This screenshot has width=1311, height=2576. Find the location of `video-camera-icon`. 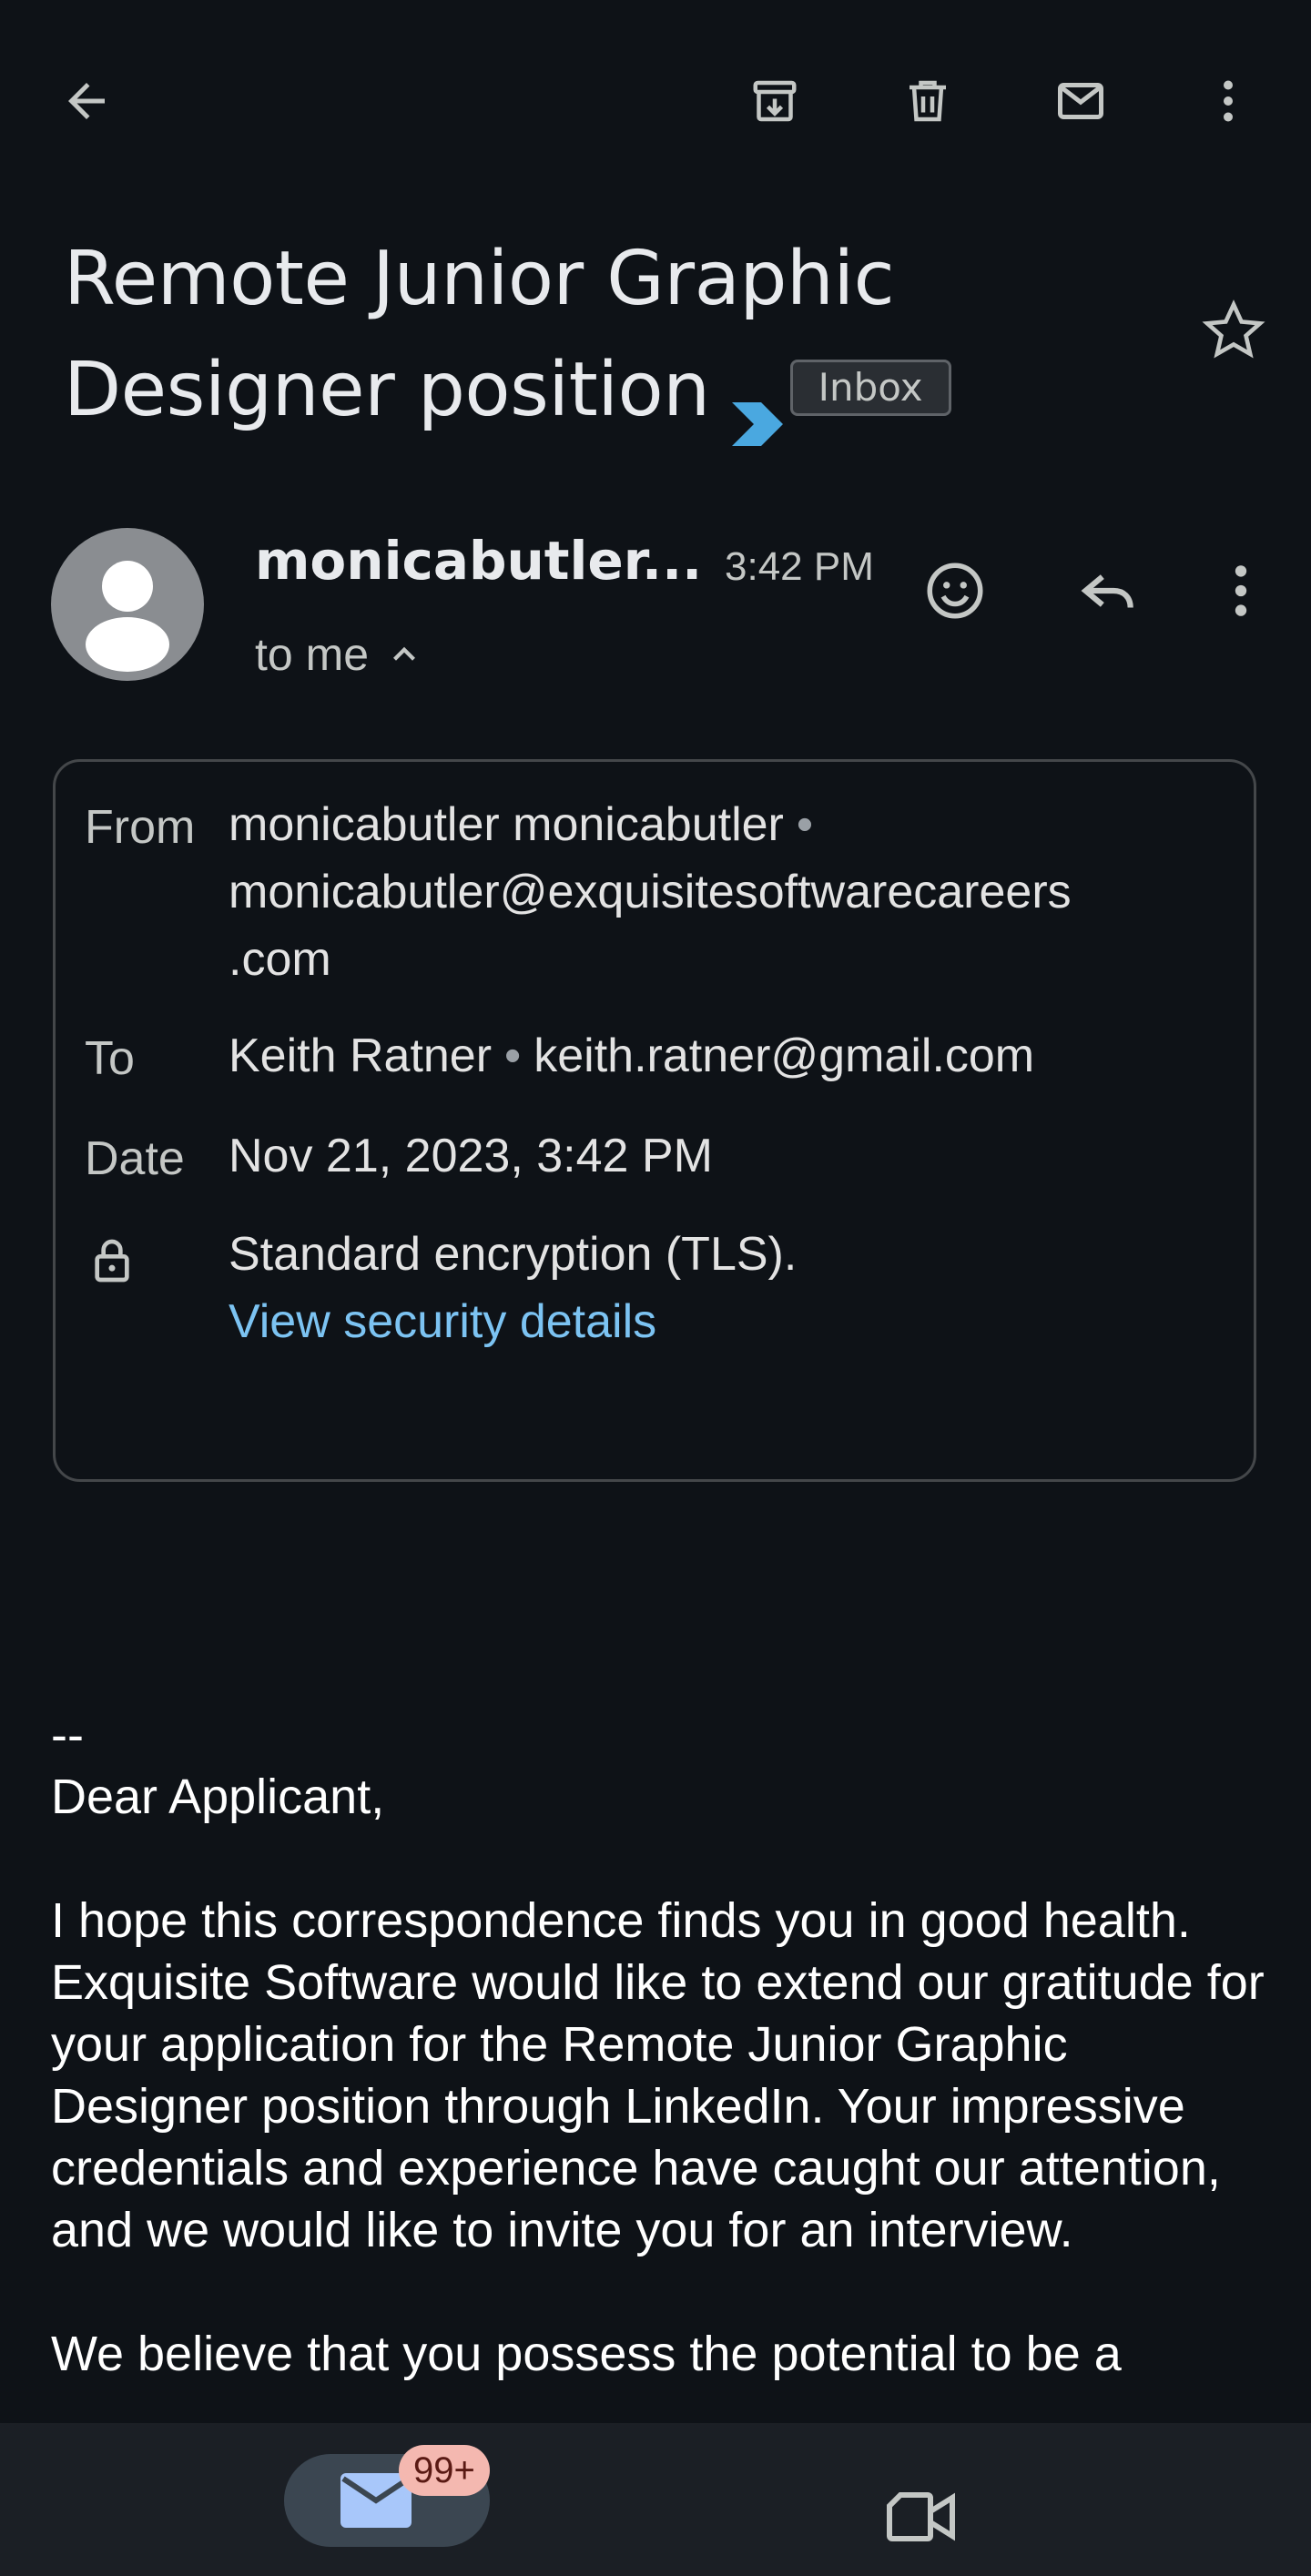

video-camera-icon is located at coordinates (921, 2516).